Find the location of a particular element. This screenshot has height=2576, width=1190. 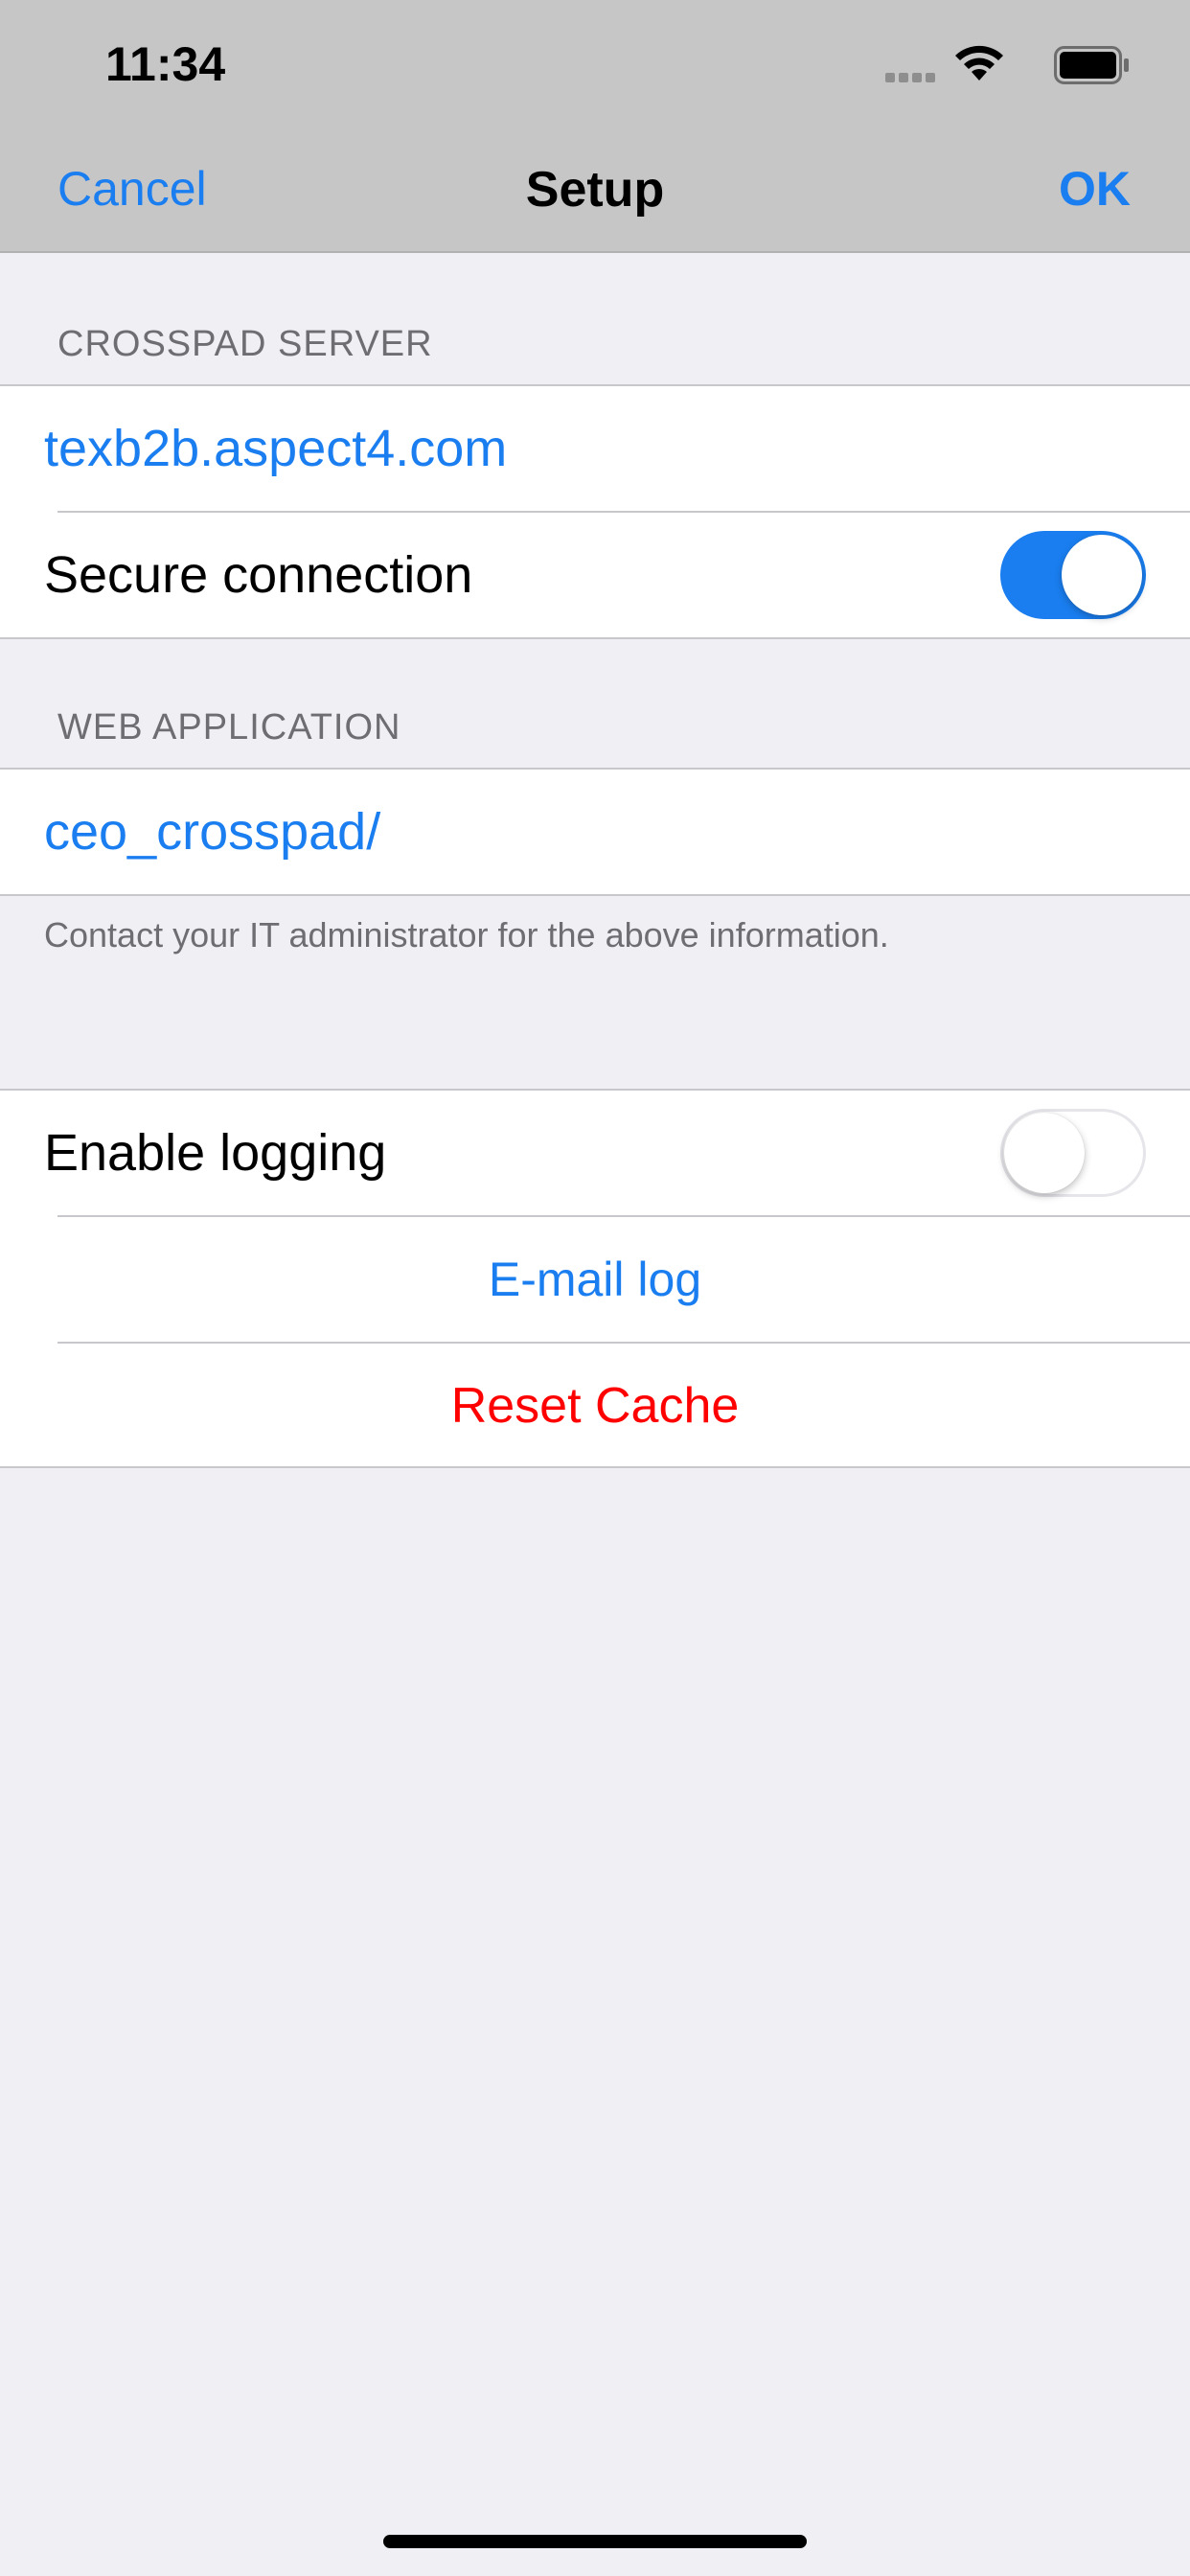

web-application-group: ceo_crosspad/ is located at coordinates (595, 832).